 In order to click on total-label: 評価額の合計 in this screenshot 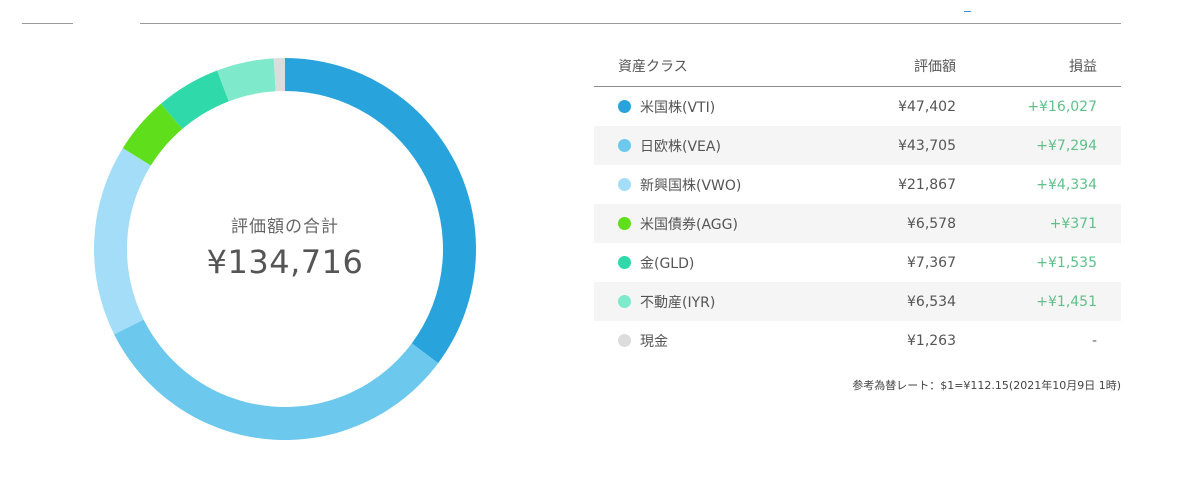, I will do `click(285, 226)`.